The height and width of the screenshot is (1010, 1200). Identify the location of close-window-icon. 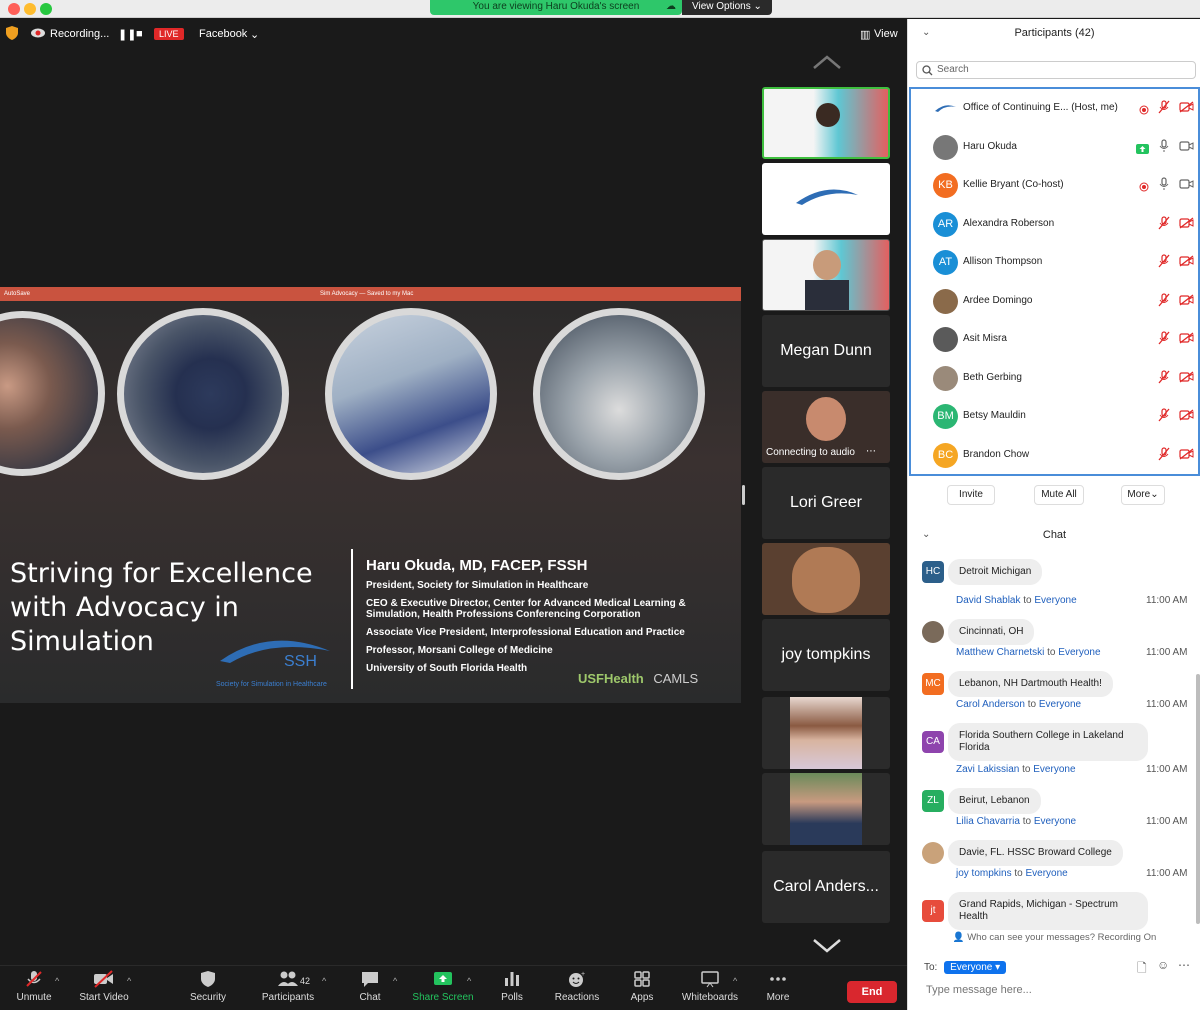
(14, 9).